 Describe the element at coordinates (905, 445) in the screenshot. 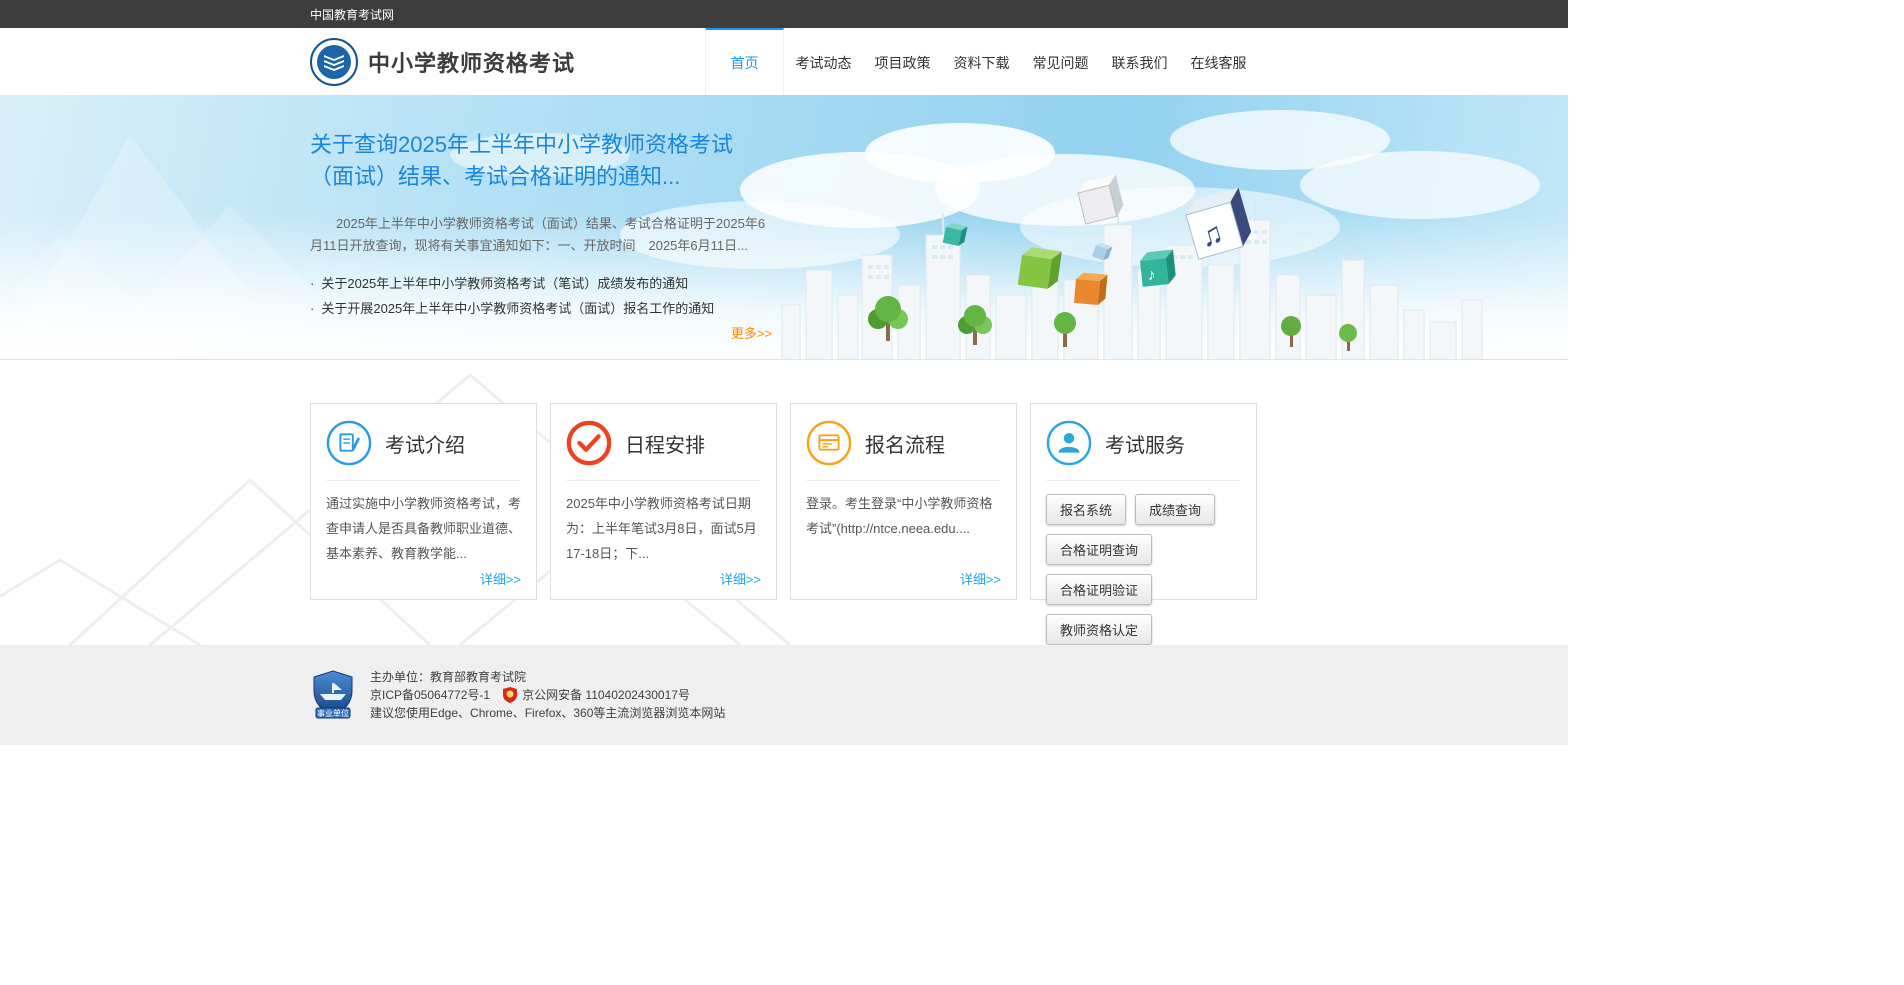

I see `card-title: 报名流程` at that location.